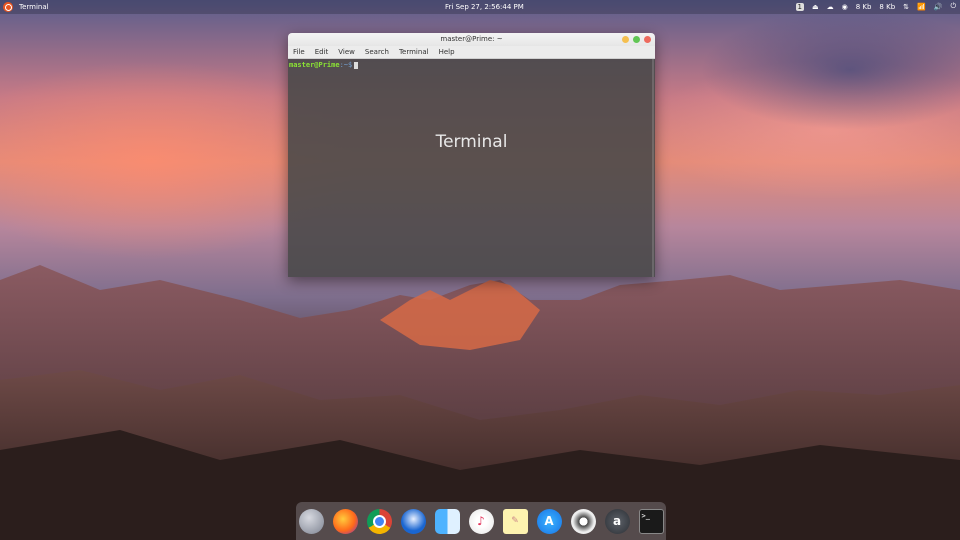 This screenshot has height=540, width=960. Describe the element at coordinates (484, 7) in the screenshot. I see `clock: Fri Sep 27, 2:56:44 PM` at that location.